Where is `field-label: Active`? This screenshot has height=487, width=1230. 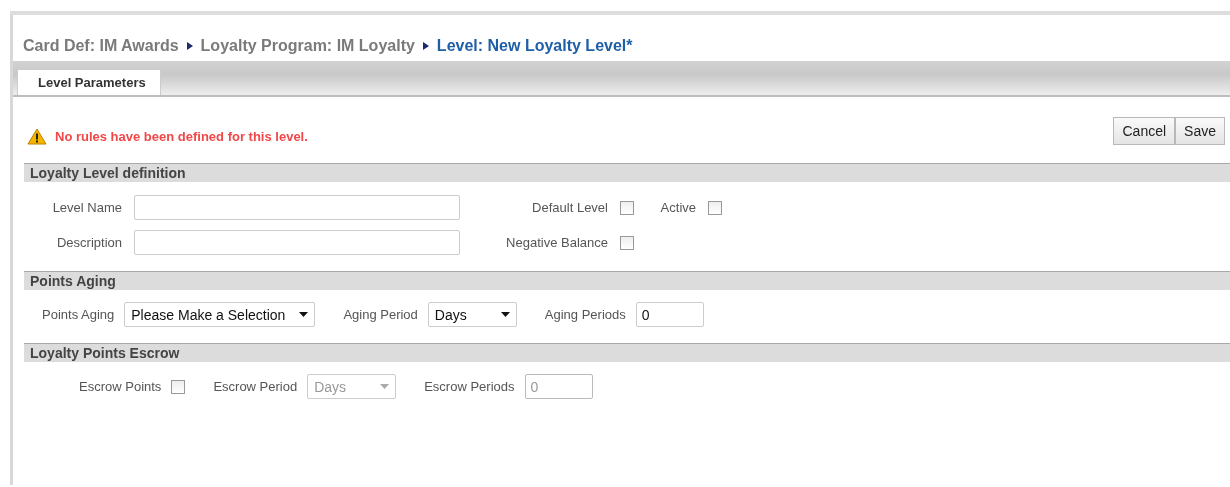
field-label: Active is located at coordinates (677, 207).